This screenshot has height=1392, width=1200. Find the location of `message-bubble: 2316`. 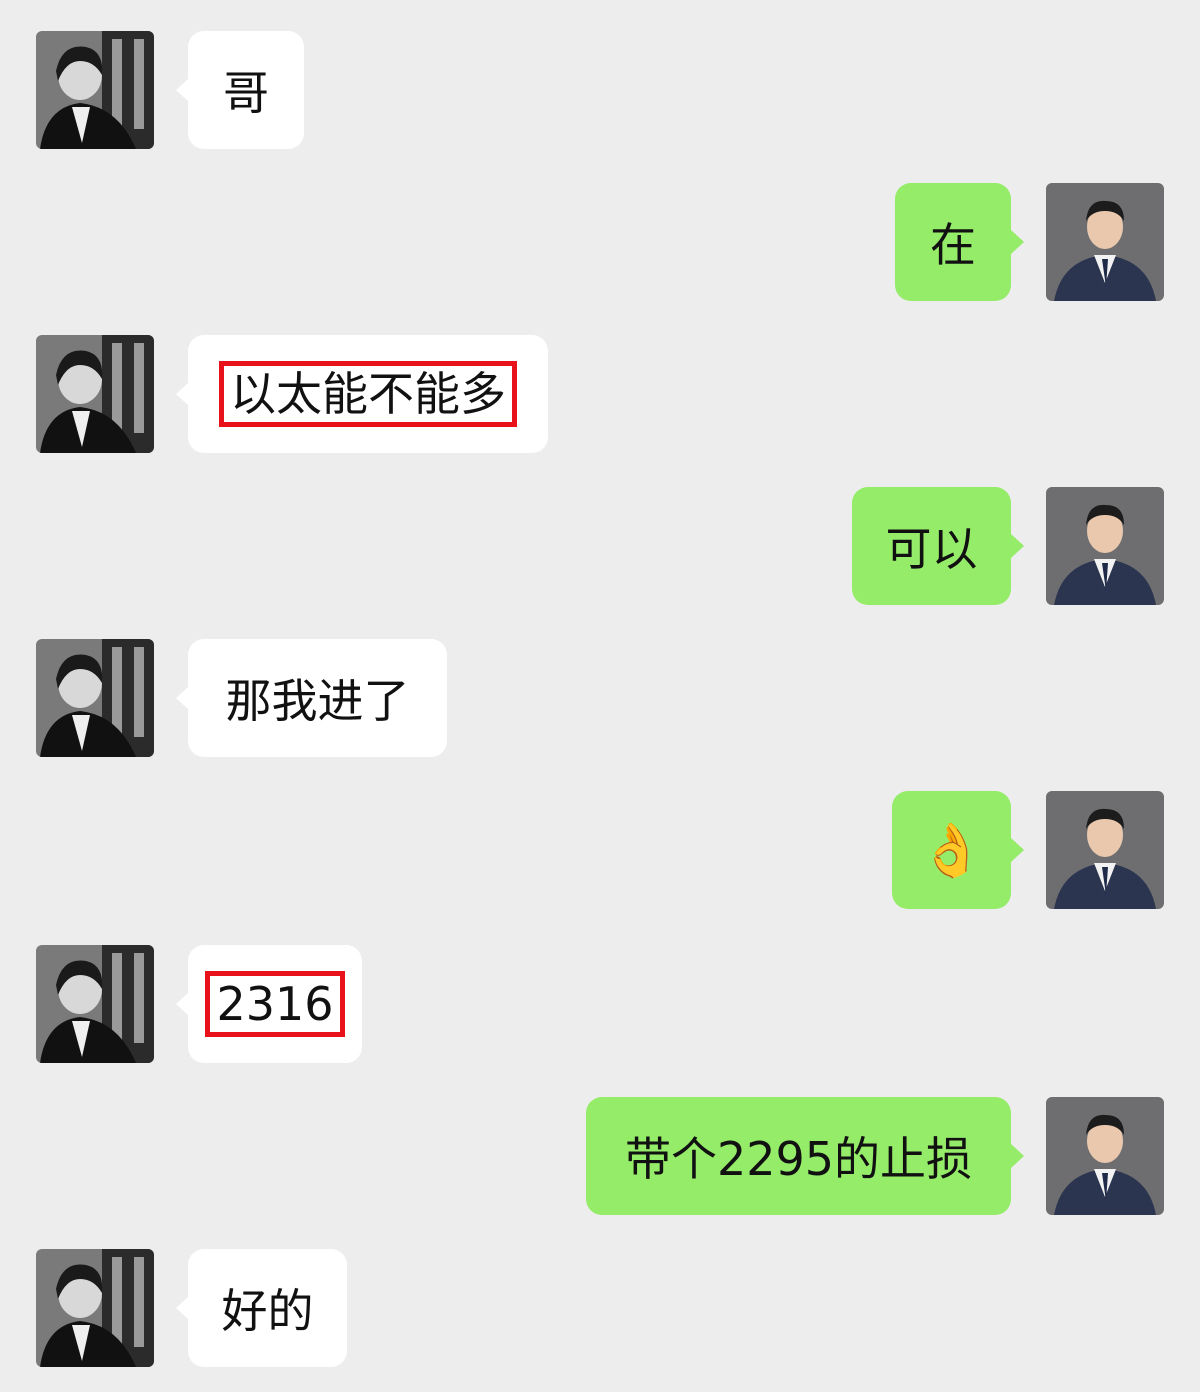

message-bubble: 2316 is located at coordinates (275, 1004).